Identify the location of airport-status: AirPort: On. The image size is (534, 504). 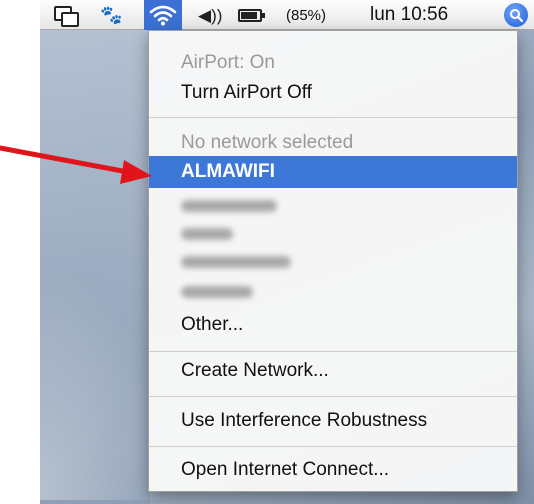
(228, 62).